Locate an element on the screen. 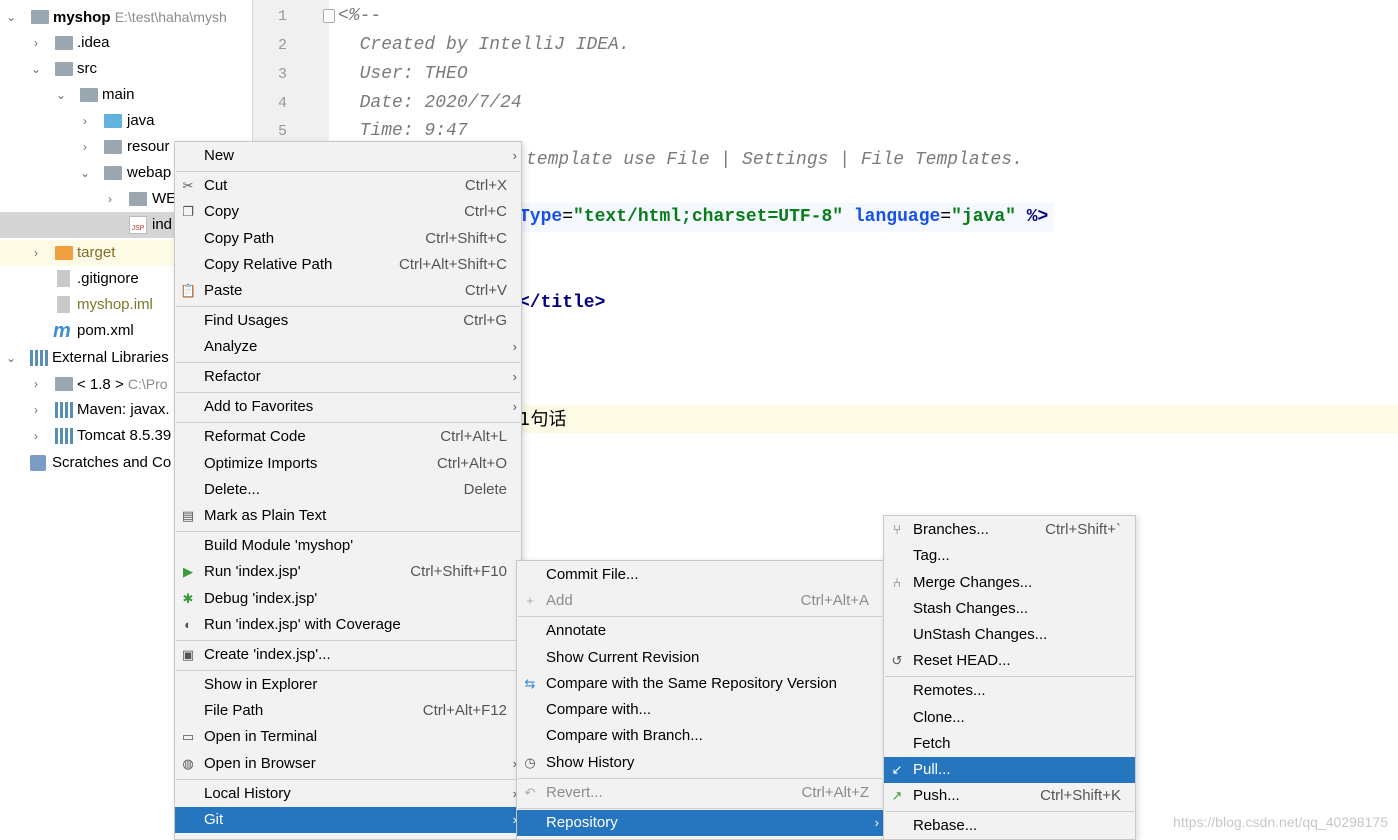  code-line: Date: 2020/7/24 is located at coordinates (430, 103).